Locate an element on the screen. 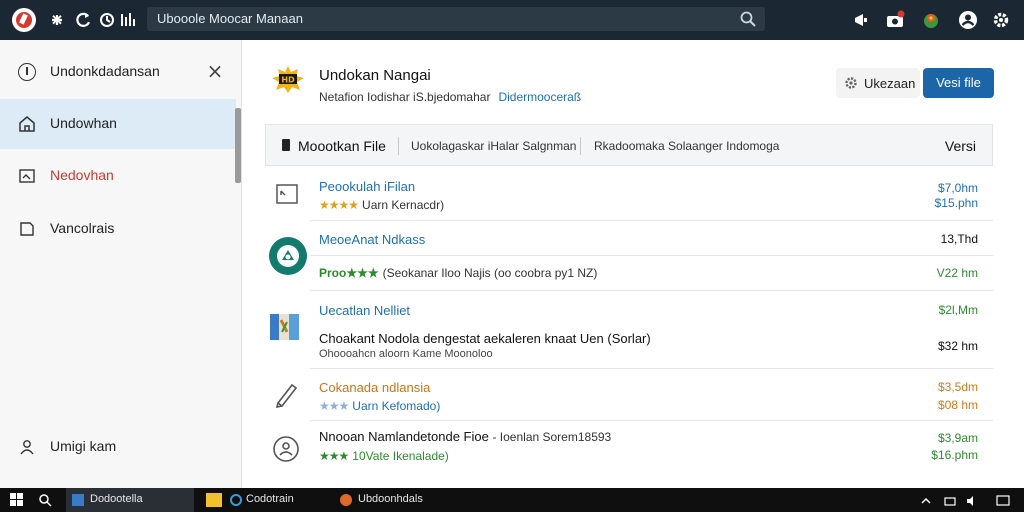 The height and width of the screenshot is (512, 1024). browser-icon is located at coordinates (346, 500).